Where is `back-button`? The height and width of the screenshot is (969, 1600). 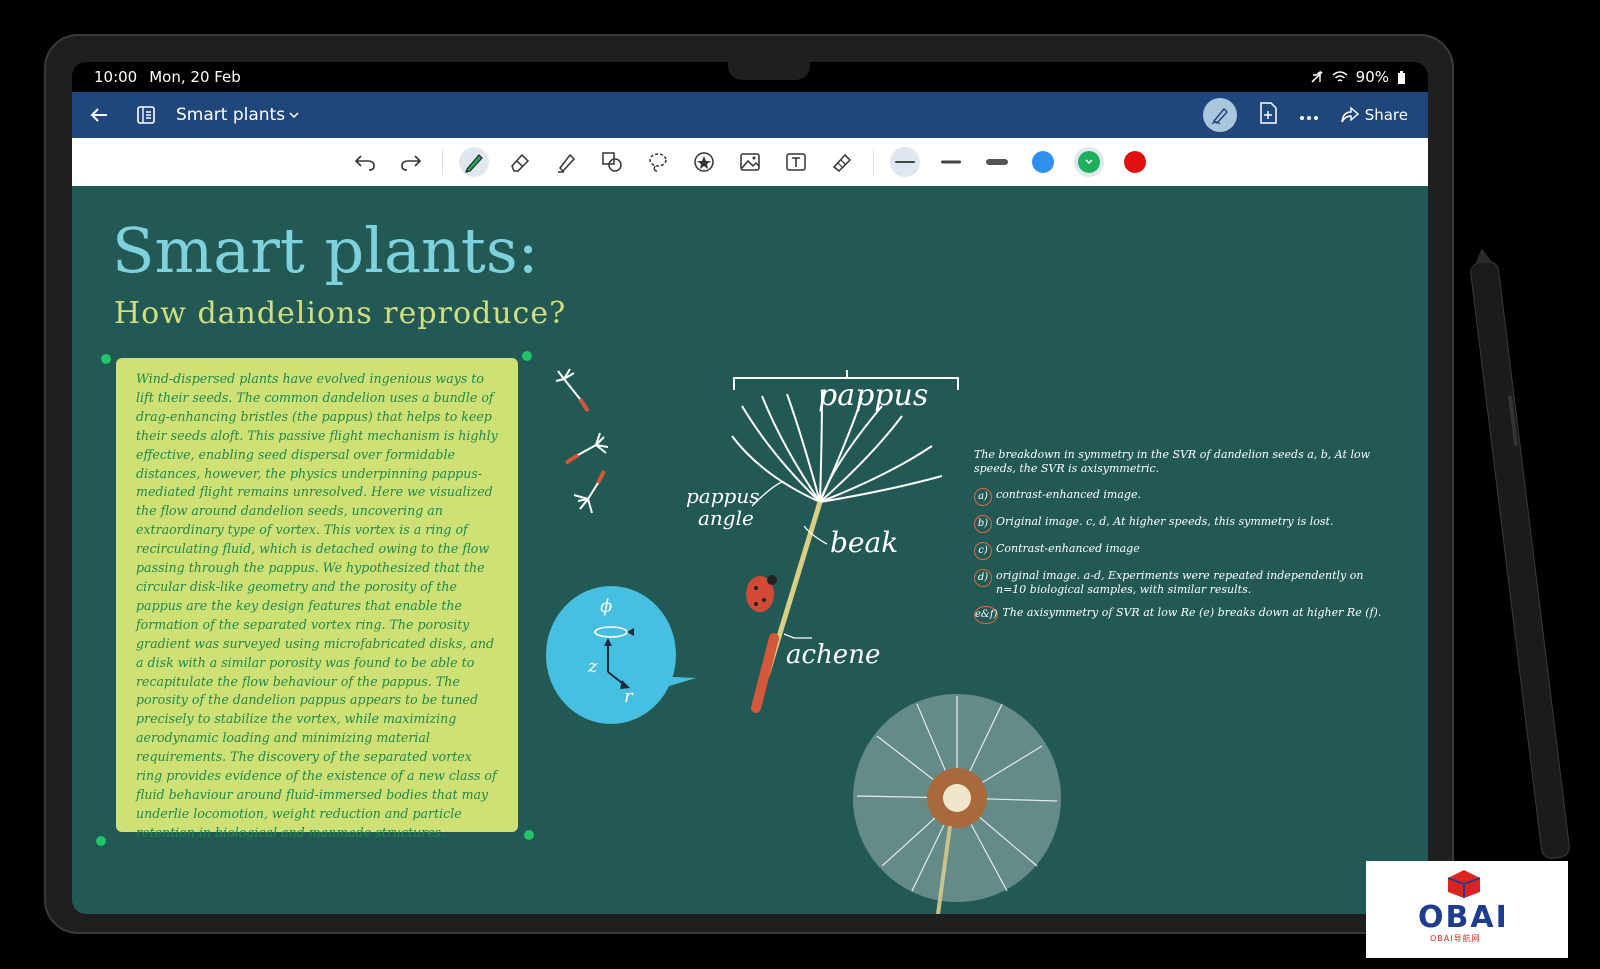
back-button is located at coordinates (99, 115).